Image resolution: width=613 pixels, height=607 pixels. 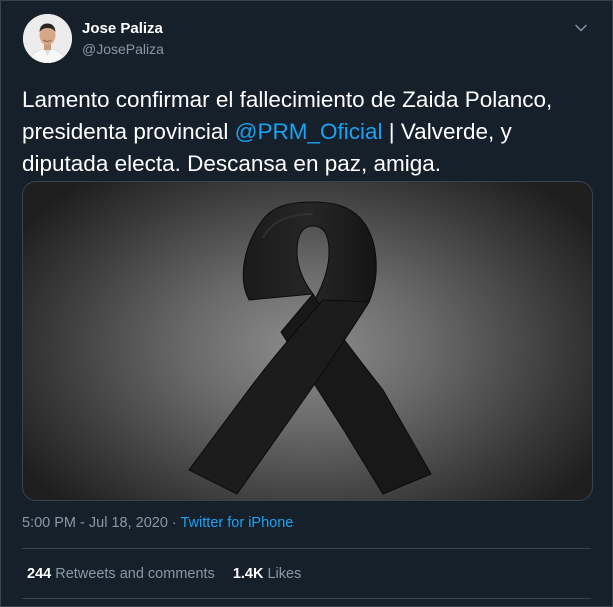 I want to click on retweets-stat: 244 Retweets and comments, so click(x=121, y=574).